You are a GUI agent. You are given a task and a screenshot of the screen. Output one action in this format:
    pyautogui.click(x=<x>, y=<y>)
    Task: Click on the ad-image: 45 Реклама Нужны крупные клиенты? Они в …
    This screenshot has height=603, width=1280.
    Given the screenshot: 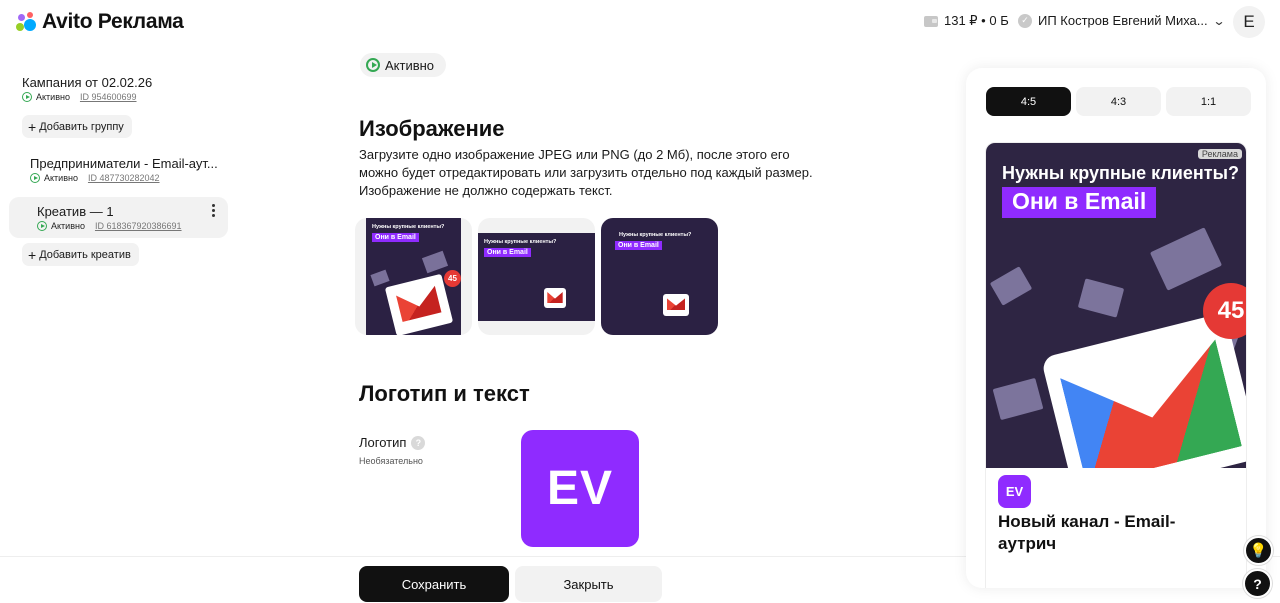 What is the action you would take?
    pyautogui.click(x=1116, y=305)
    